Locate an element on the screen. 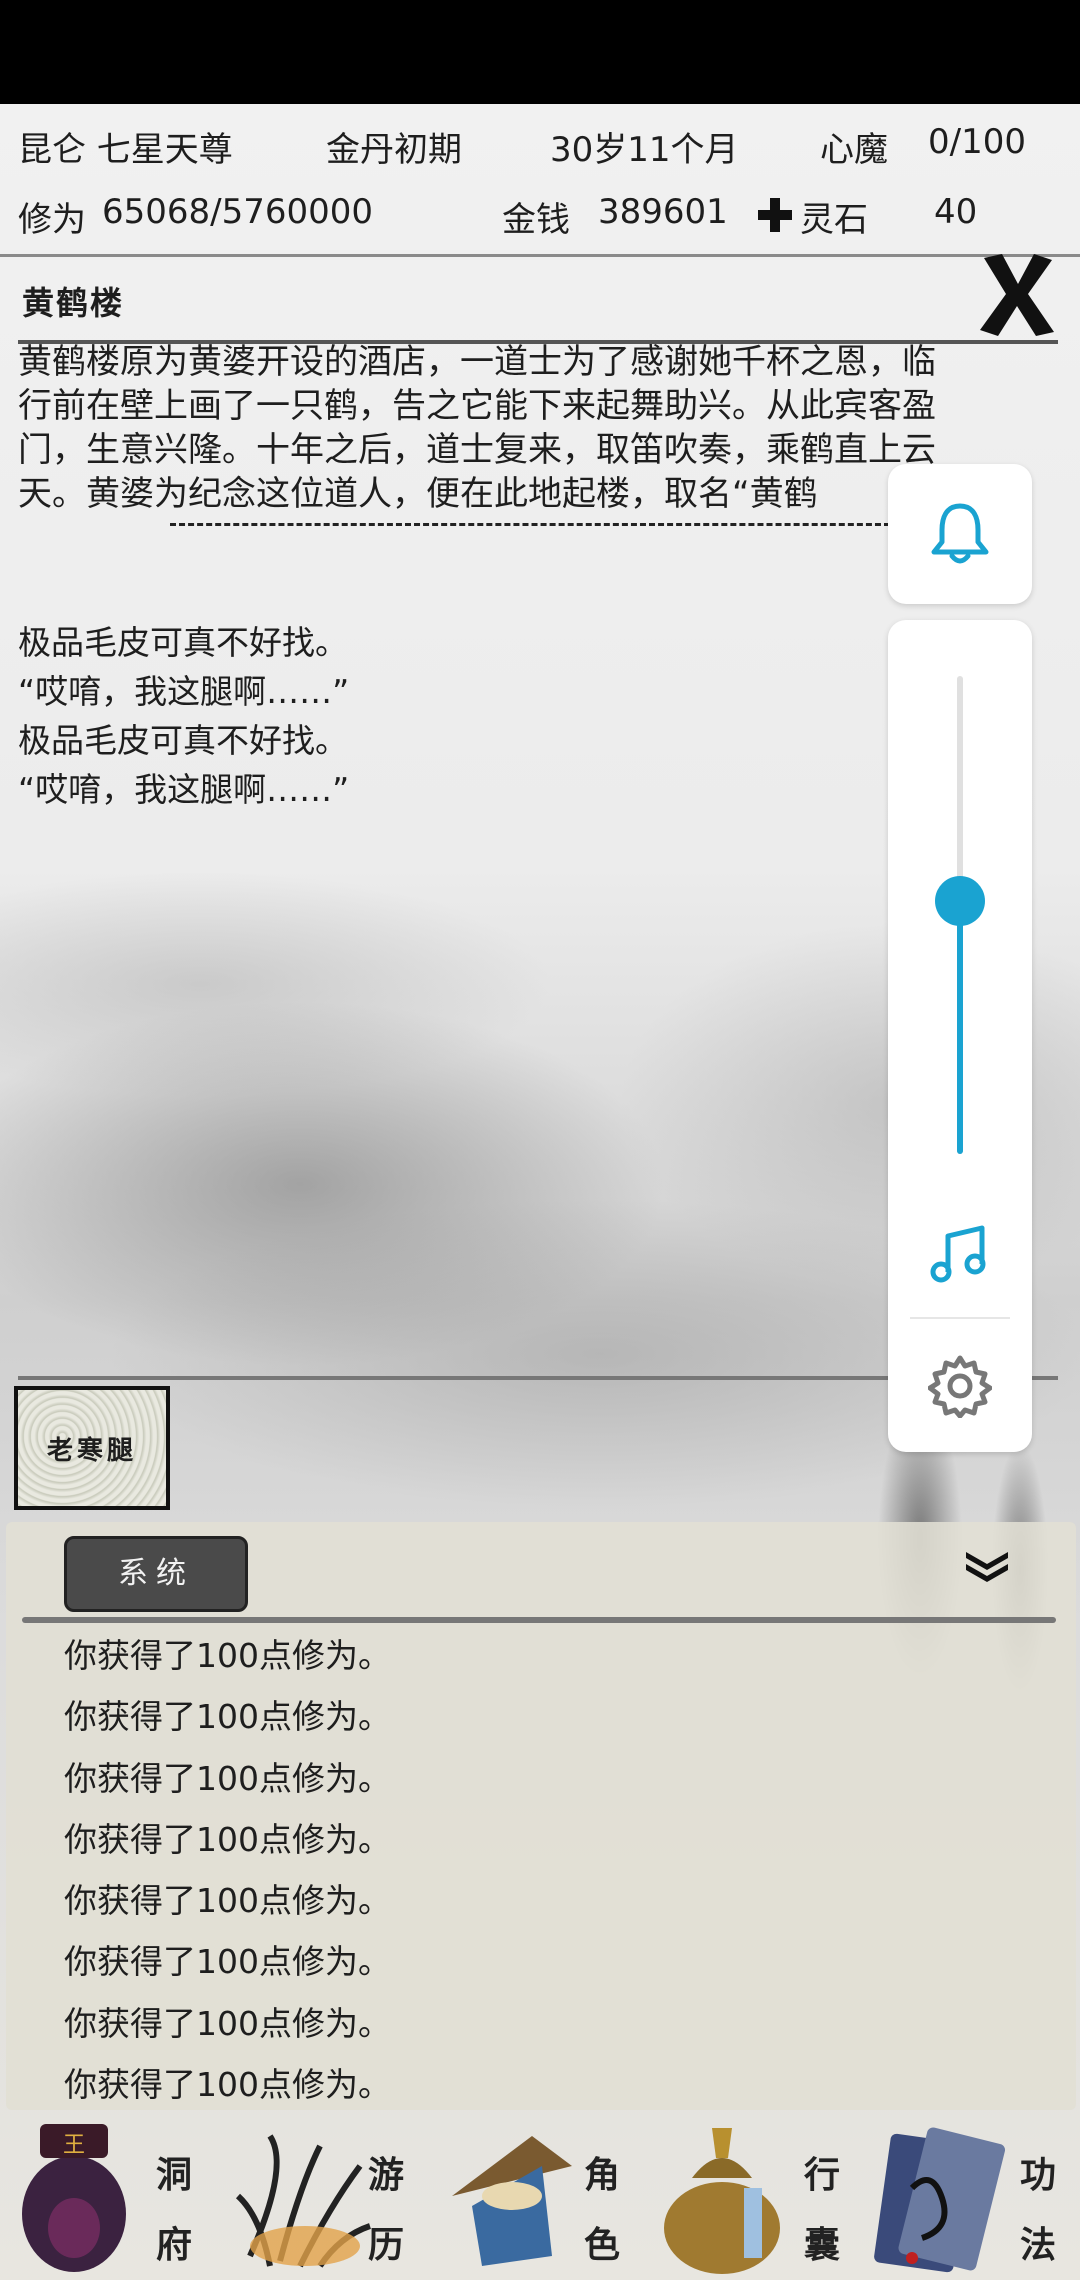 The width and height of the screenshot is (1080, 2280). bottom-nav: 王 洞 府 游 历 角 色 行 囊 功 法 is located at coordinates (540, 2196).